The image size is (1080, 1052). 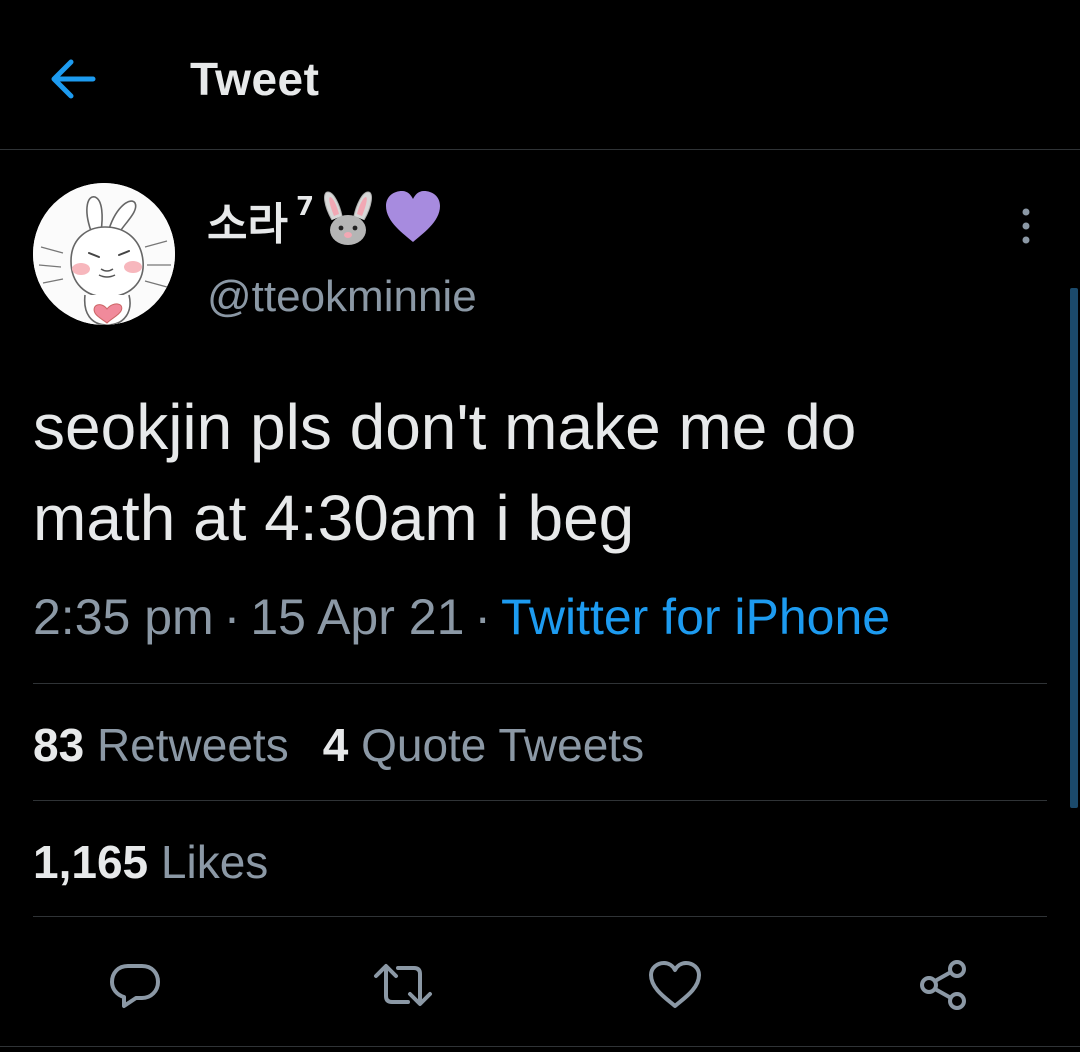 I want to click on more-options-button, so click(x=1026, y=226).